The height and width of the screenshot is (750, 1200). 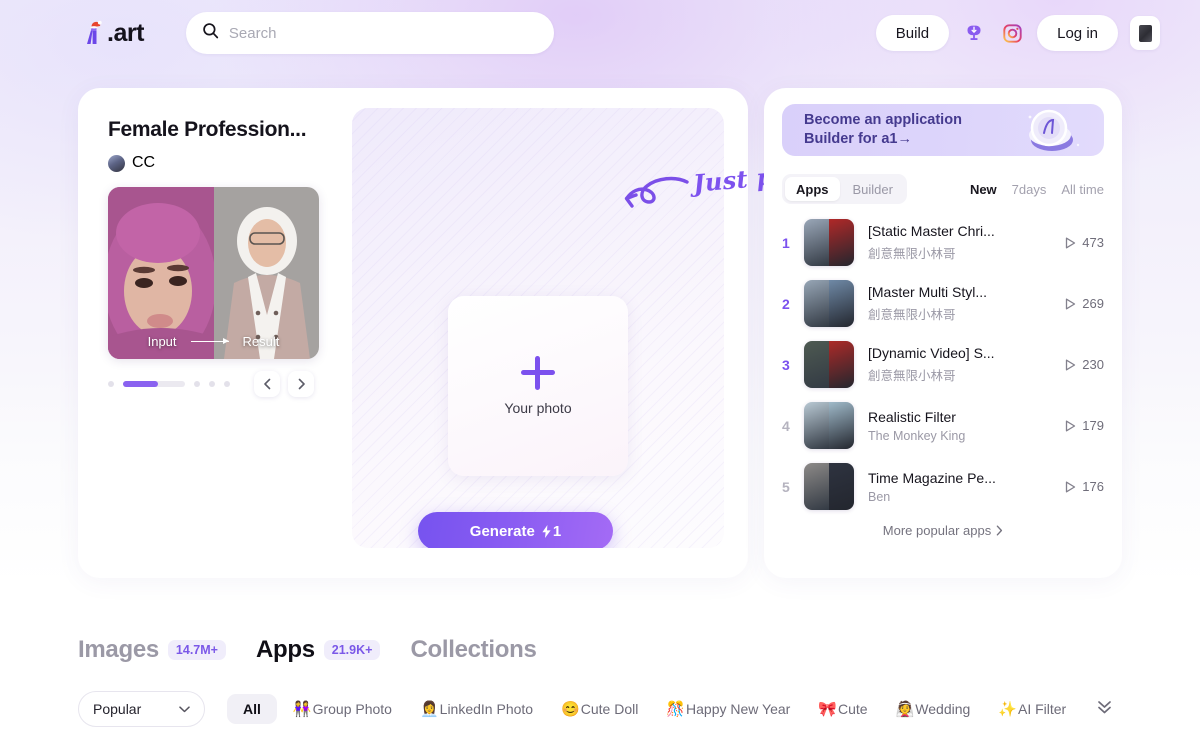 What do you see at coordinates (538, 408) in the screenshot?
I see `upload-label: Your photo` at bounding box center [538, 408].